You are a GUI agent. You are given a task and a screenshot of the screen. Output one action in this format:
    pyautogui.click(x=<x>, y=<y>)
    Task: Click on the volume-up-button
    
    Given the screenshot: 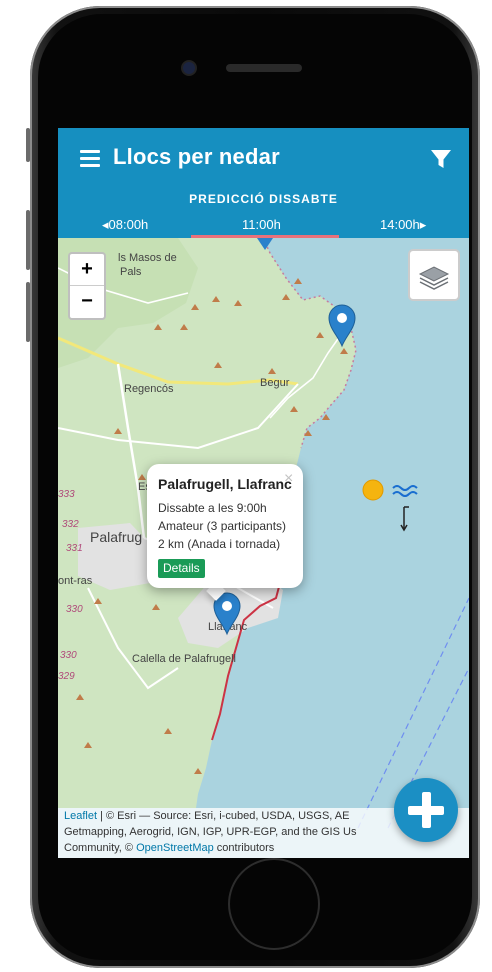 What is the action you would take?
    pyautogui.click(x=28, y=240)
    